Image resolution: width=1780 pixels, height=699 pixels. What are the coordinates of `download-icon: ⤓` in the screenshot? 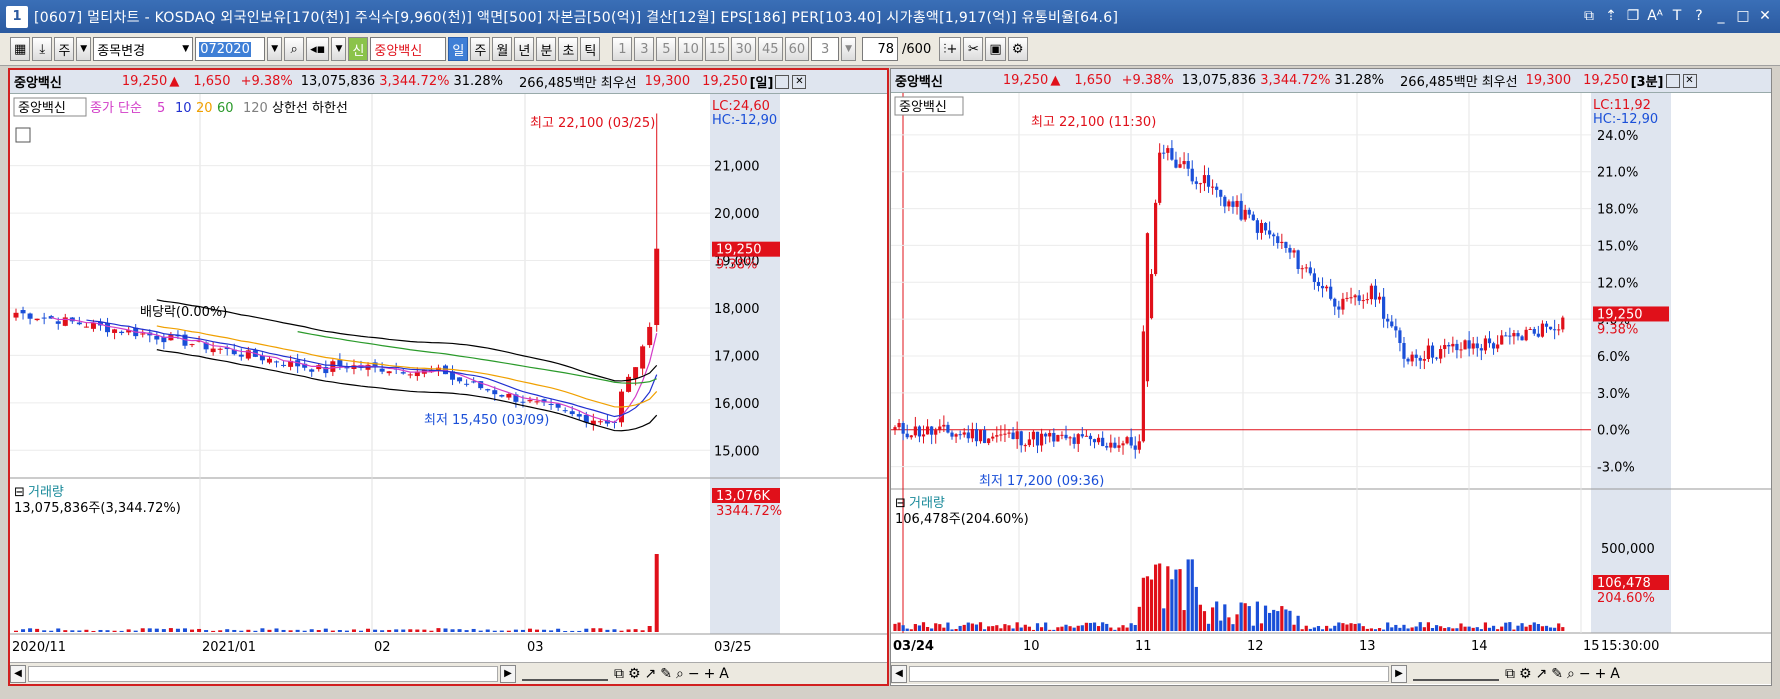 It's located at (42, 49).